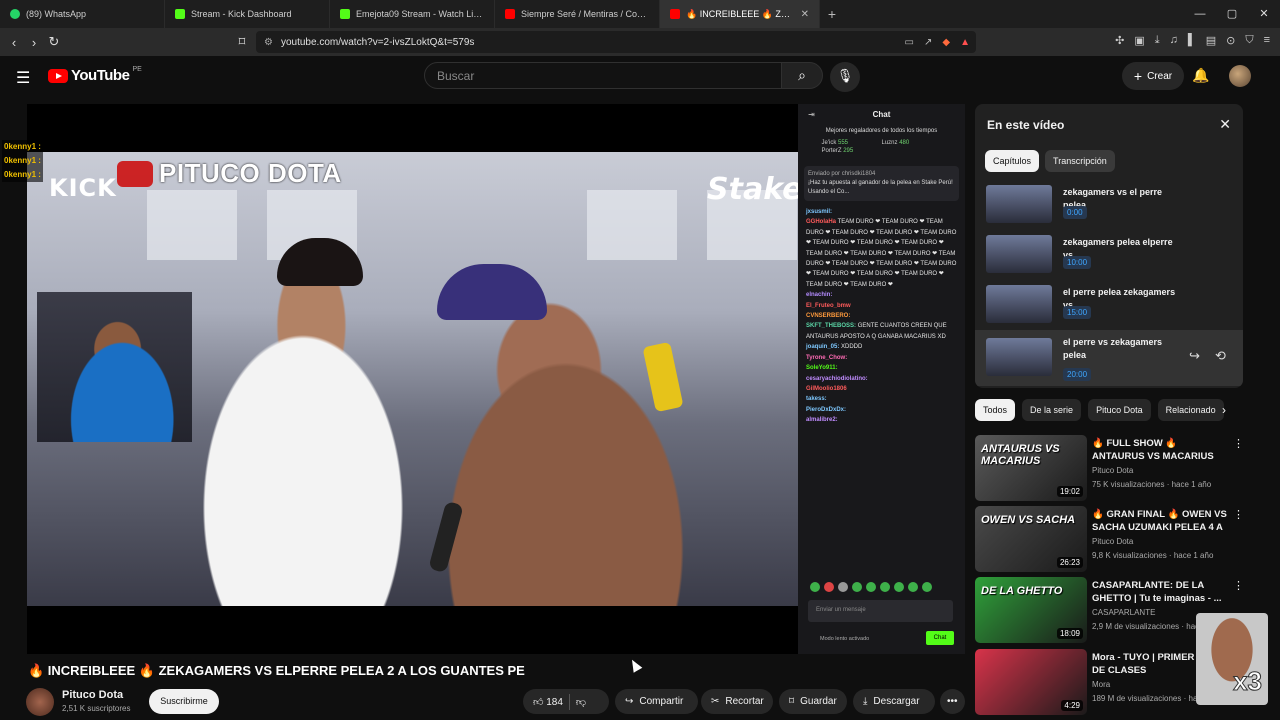 The height and width of the screenshot is (720, 1280). What do you see at coordinates (1119, 40) in the screenshot?
I see `puzzle-icon: ✣` at bounding box center [1119, 40].